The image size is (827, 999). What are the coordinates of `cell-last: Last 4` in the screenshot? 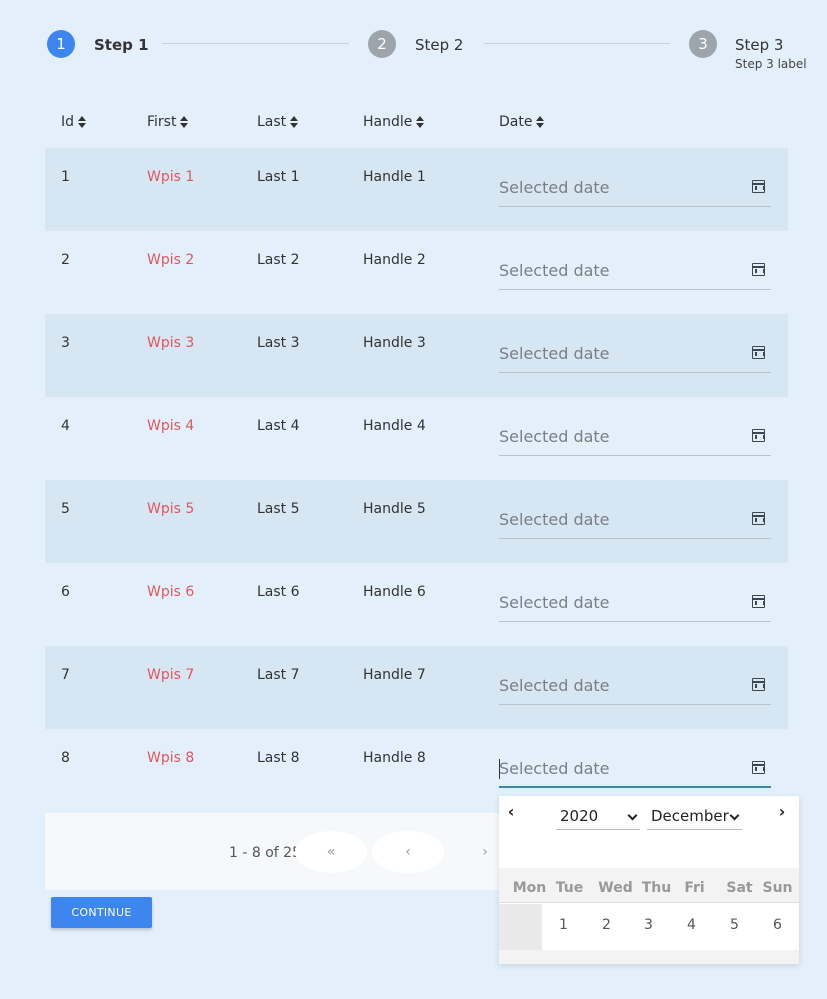 It's located at (278, 426).